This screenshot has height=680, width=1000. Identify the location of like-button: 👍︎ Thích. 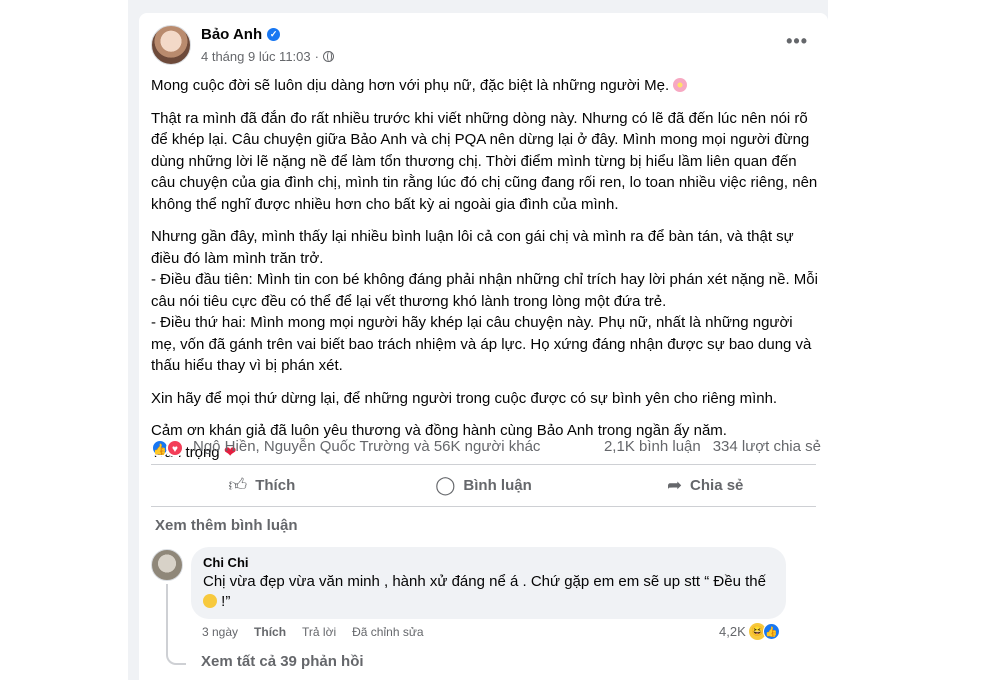
(262, 485).